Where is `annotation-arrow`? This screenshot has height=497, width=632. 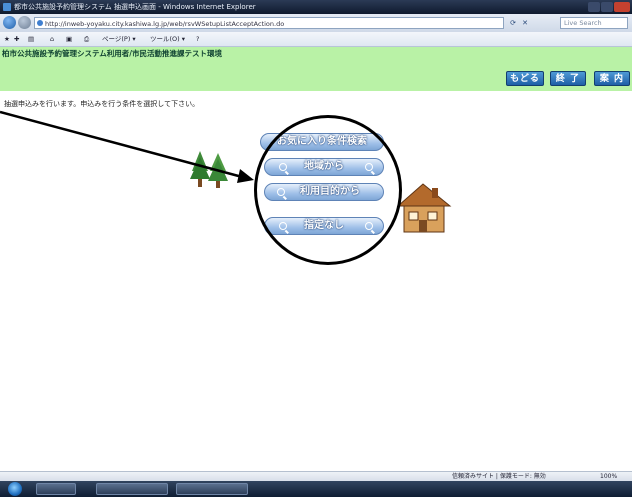
annotation-arrow is located at coordinates (127, 146).